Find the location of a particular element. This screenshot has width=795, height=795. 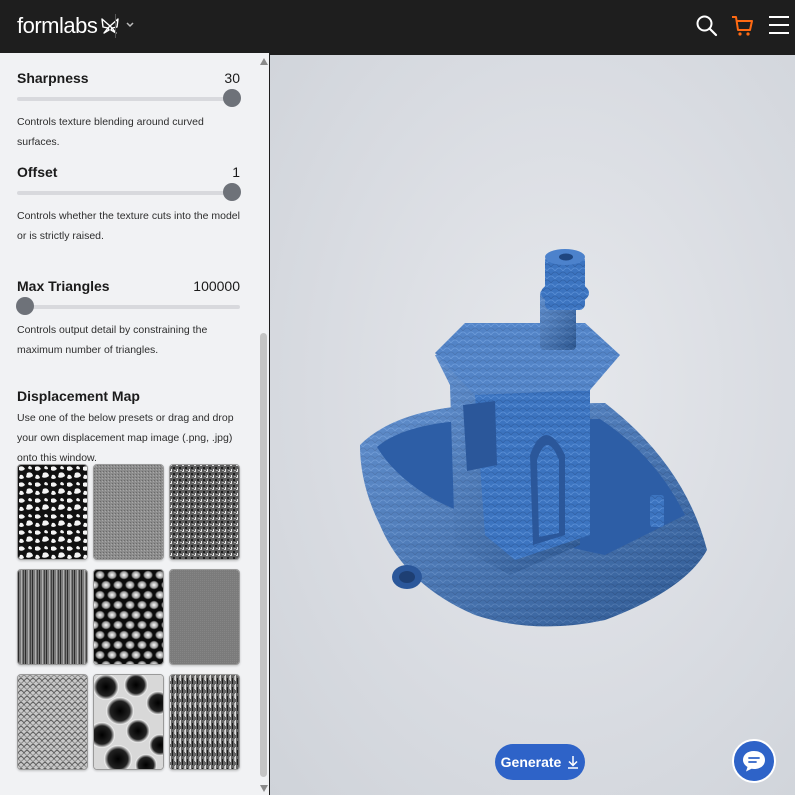

generate-label: Generate is located at coordinates (531, 762).